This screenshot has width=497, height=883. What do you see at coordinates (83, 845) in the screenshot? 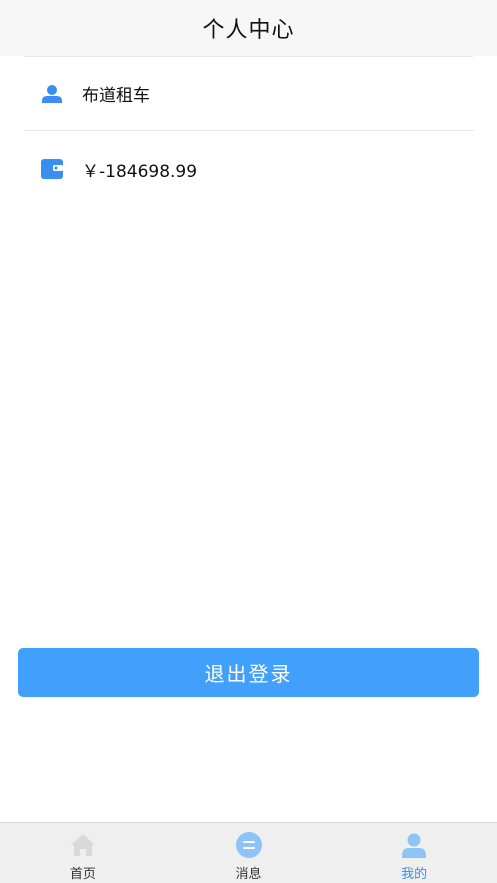
I see `home-icon` at bounding box center [83, 845].